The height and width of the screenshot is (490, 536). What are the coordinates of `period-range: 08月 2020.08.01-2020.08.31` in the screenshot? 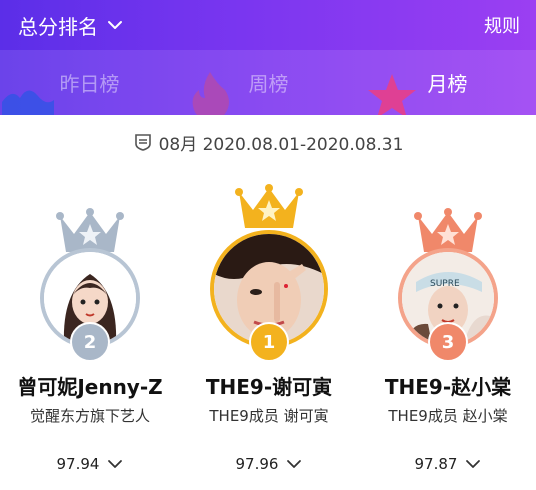 It's located at (268, 142).